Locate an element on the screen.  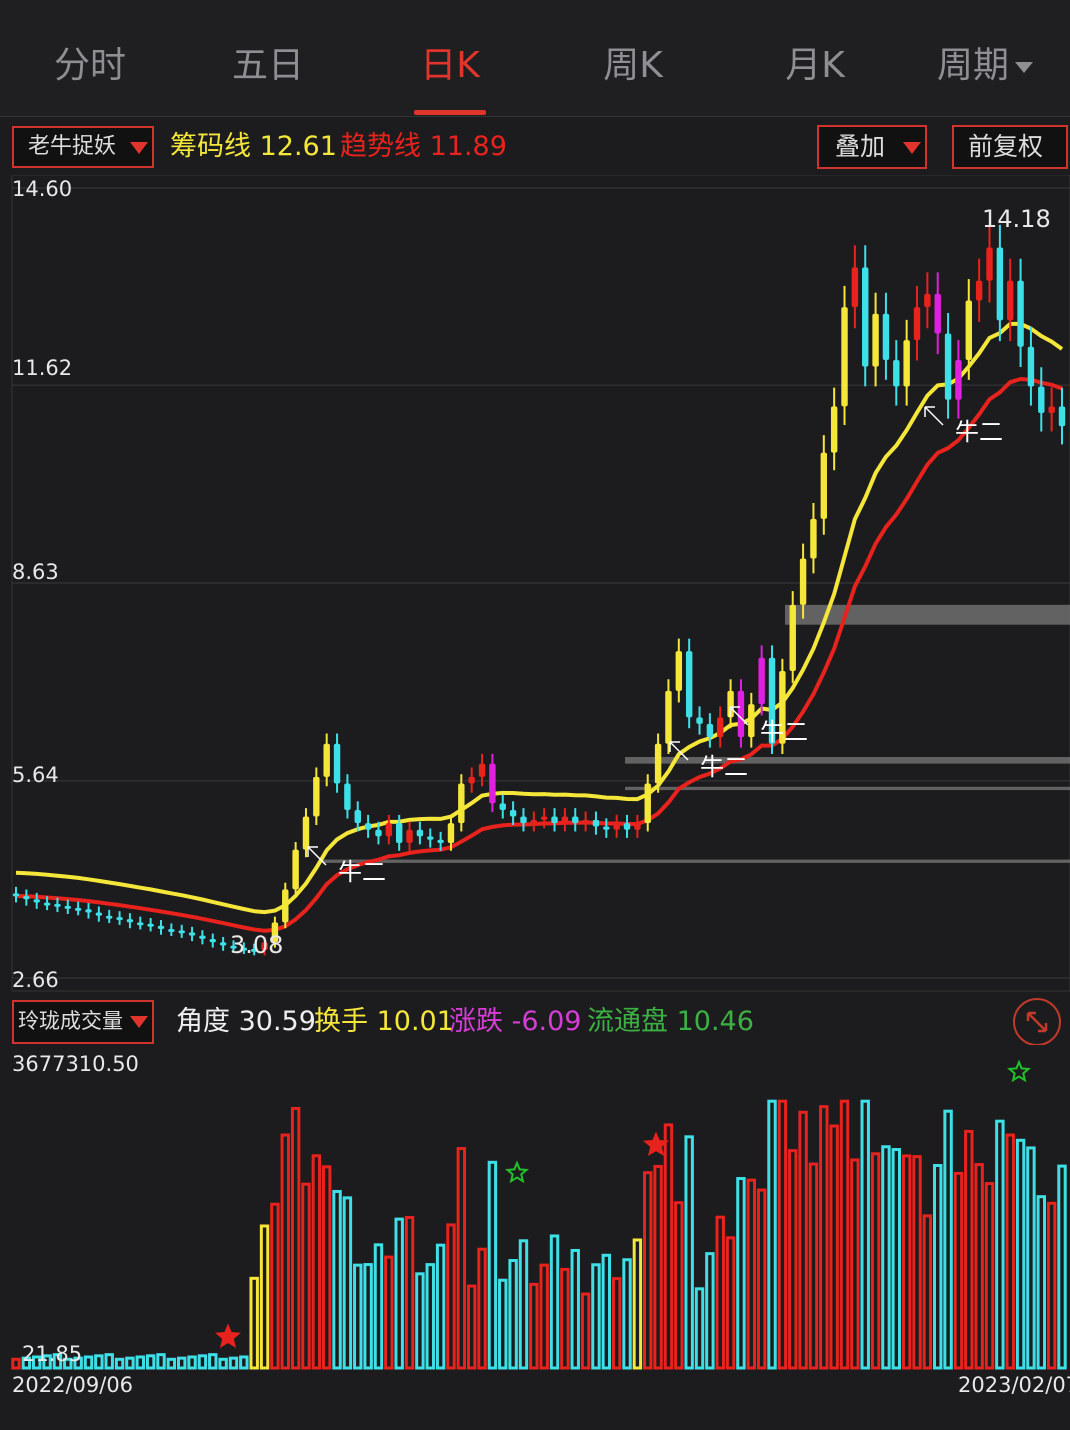
expand-button is located at coordinates (1037, 1022).